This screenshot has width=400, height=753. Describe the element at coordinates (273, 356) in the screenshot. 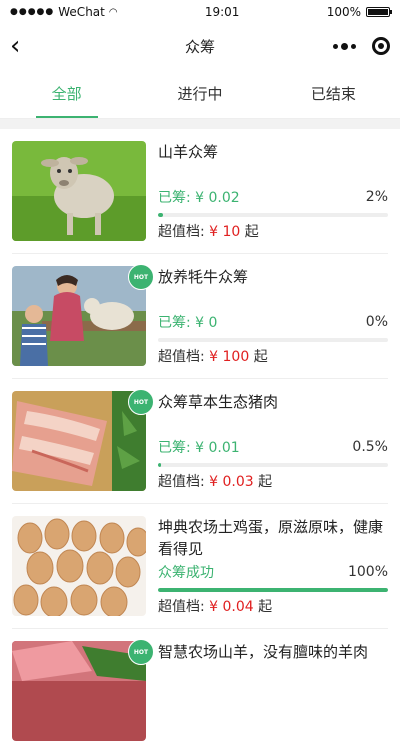

I see `price-tier: 超值档: ¥ 100 起` at that location.